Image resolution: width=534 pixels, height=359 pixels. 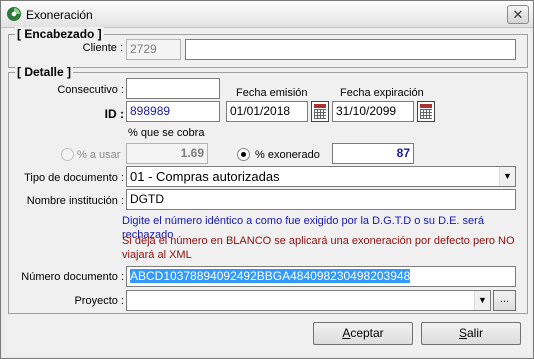 What do you see at coordinates (462, 333) in the screenshot?
I see `salir-mnemonic: S` at bounding box center [462, 333].